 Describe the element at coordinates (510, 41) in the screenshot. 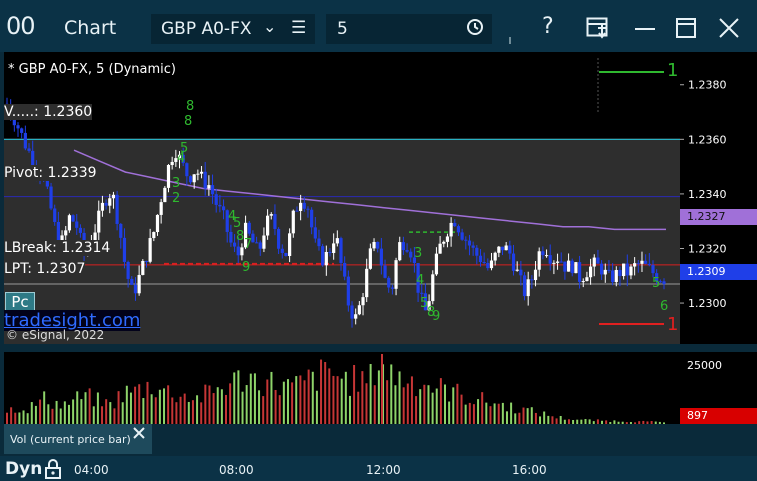

I see `more-icon` at that location.